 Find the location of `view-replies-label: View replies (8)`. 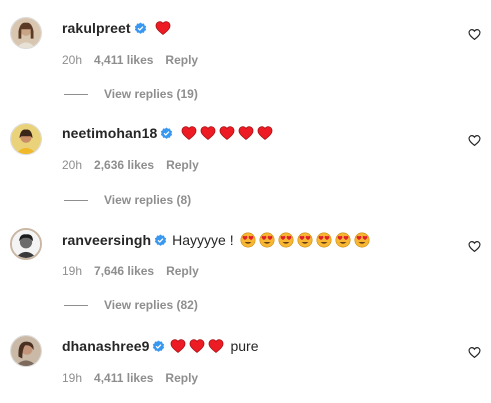

view-replies-label: View replies (8) is located at coordinates (148, 200).